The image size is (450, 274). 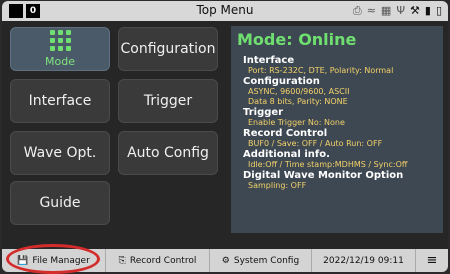 I want to click on interface-button: Interface, so click(x=60, y=101).